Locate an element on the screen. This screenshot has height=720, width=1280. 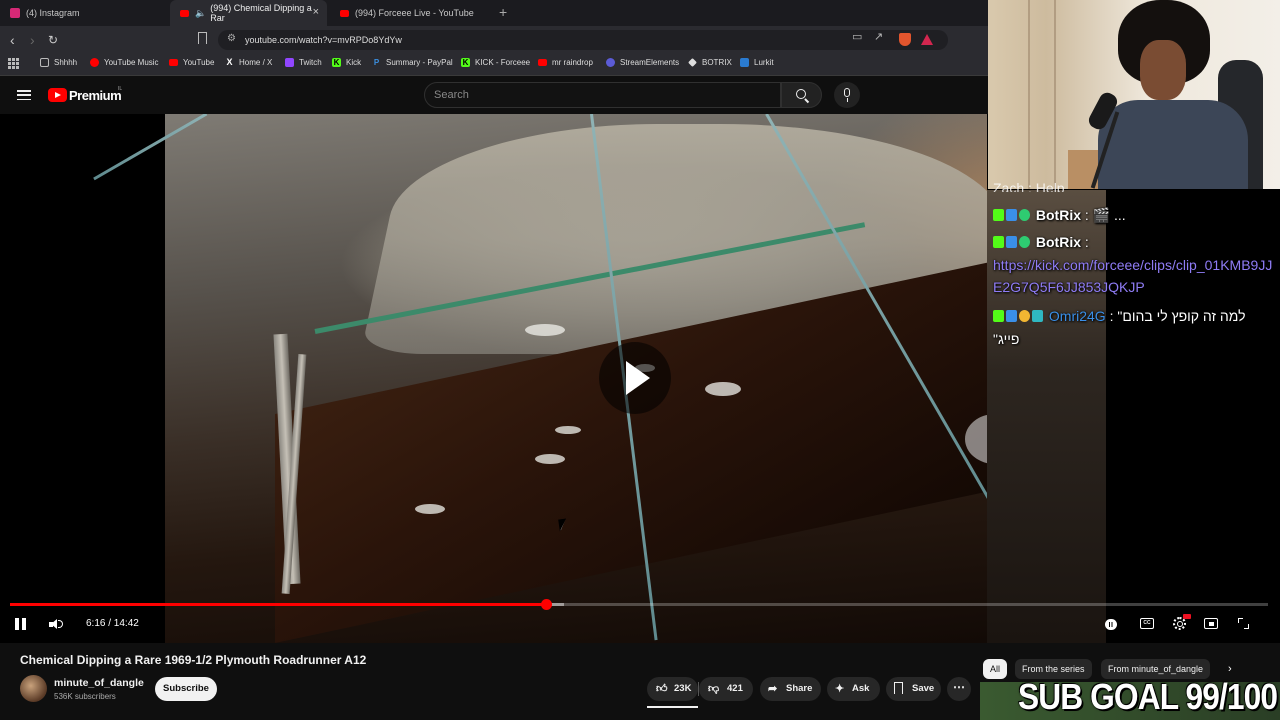
bookmark-label: Shhhh is located at coordinates (66, 62).